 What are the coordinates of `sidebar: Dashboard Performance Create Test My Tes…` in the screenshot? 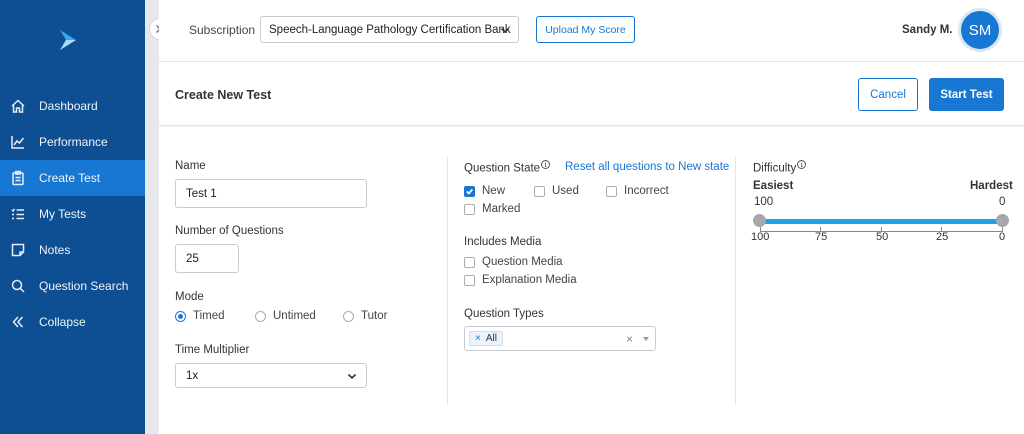 It's located at (72, 217).